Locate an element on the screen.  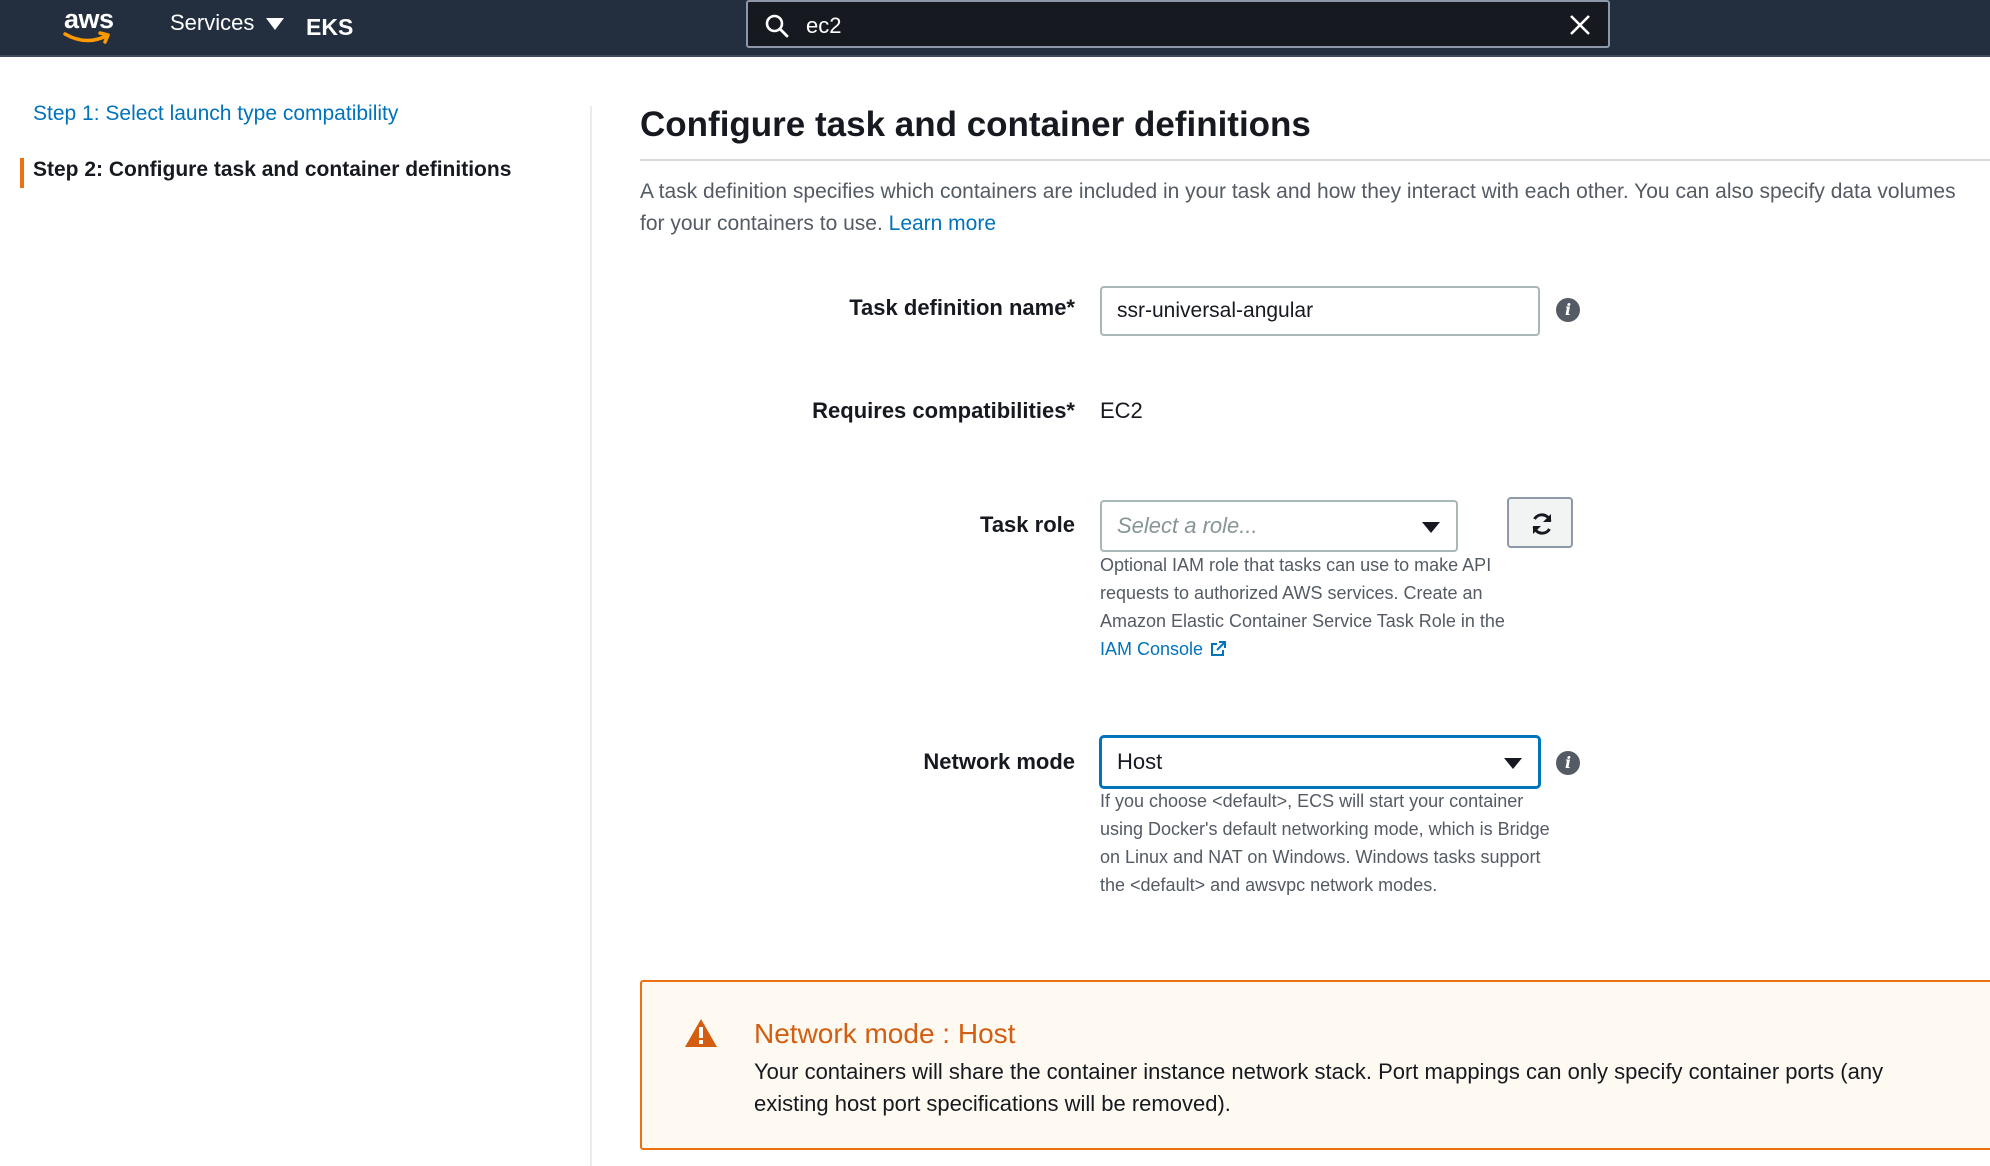
task-definition-name-label: Task definition name* is located at coordinates (962, 307).